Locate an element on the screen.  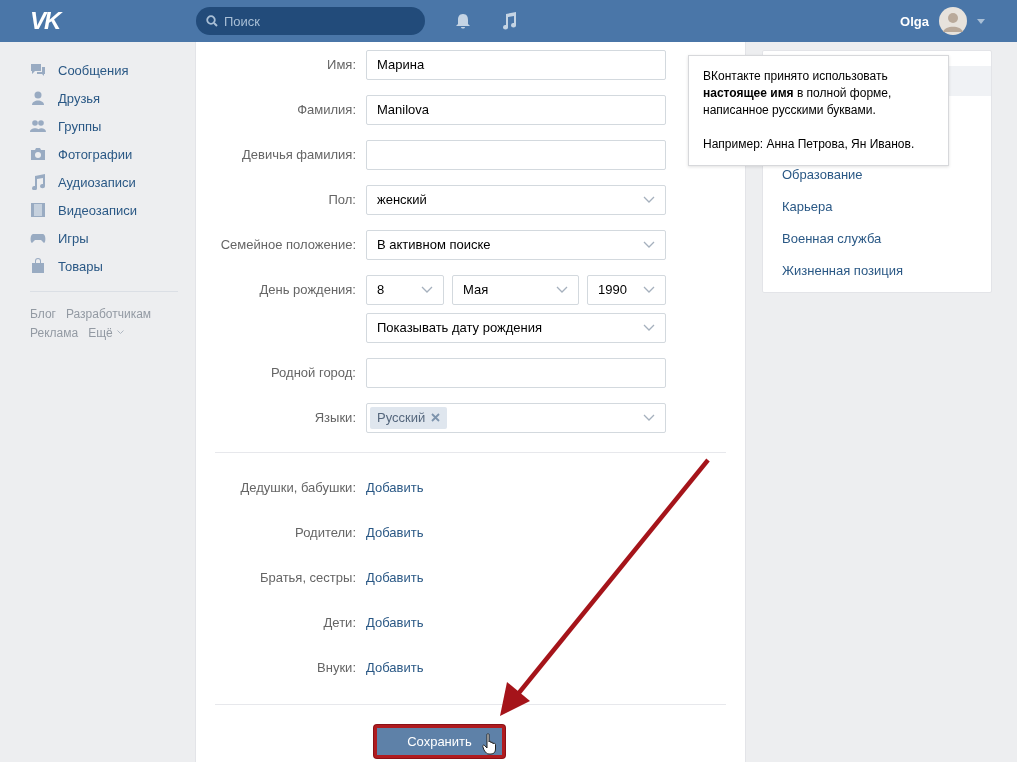
day-select: 8 is located at coordinates (405, 289).